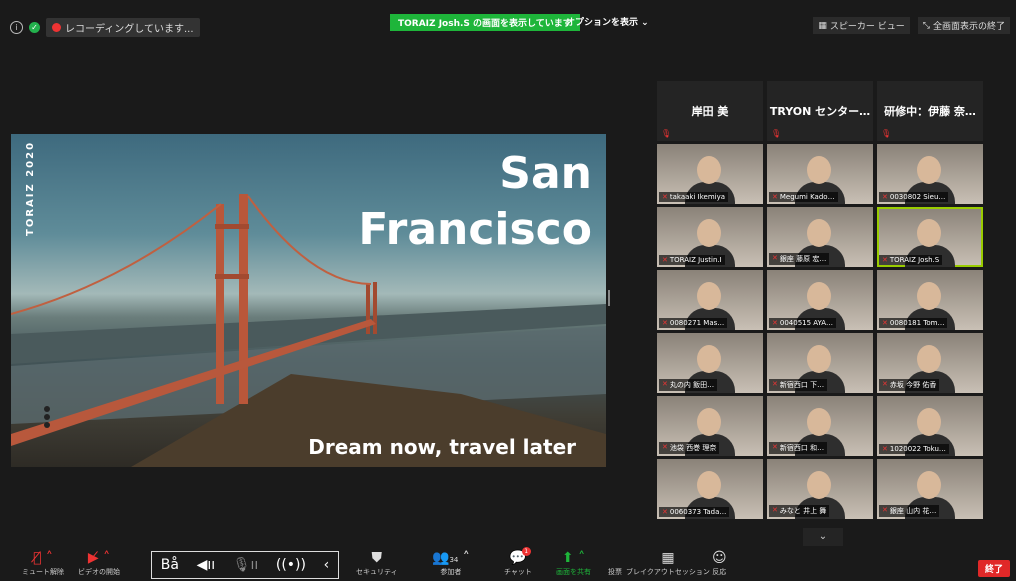  What do you see at coordinates (693, 448) in the screenshot?
I see `participant-name: 池袋 西巻 理奈` at bounding box center [693, 448].